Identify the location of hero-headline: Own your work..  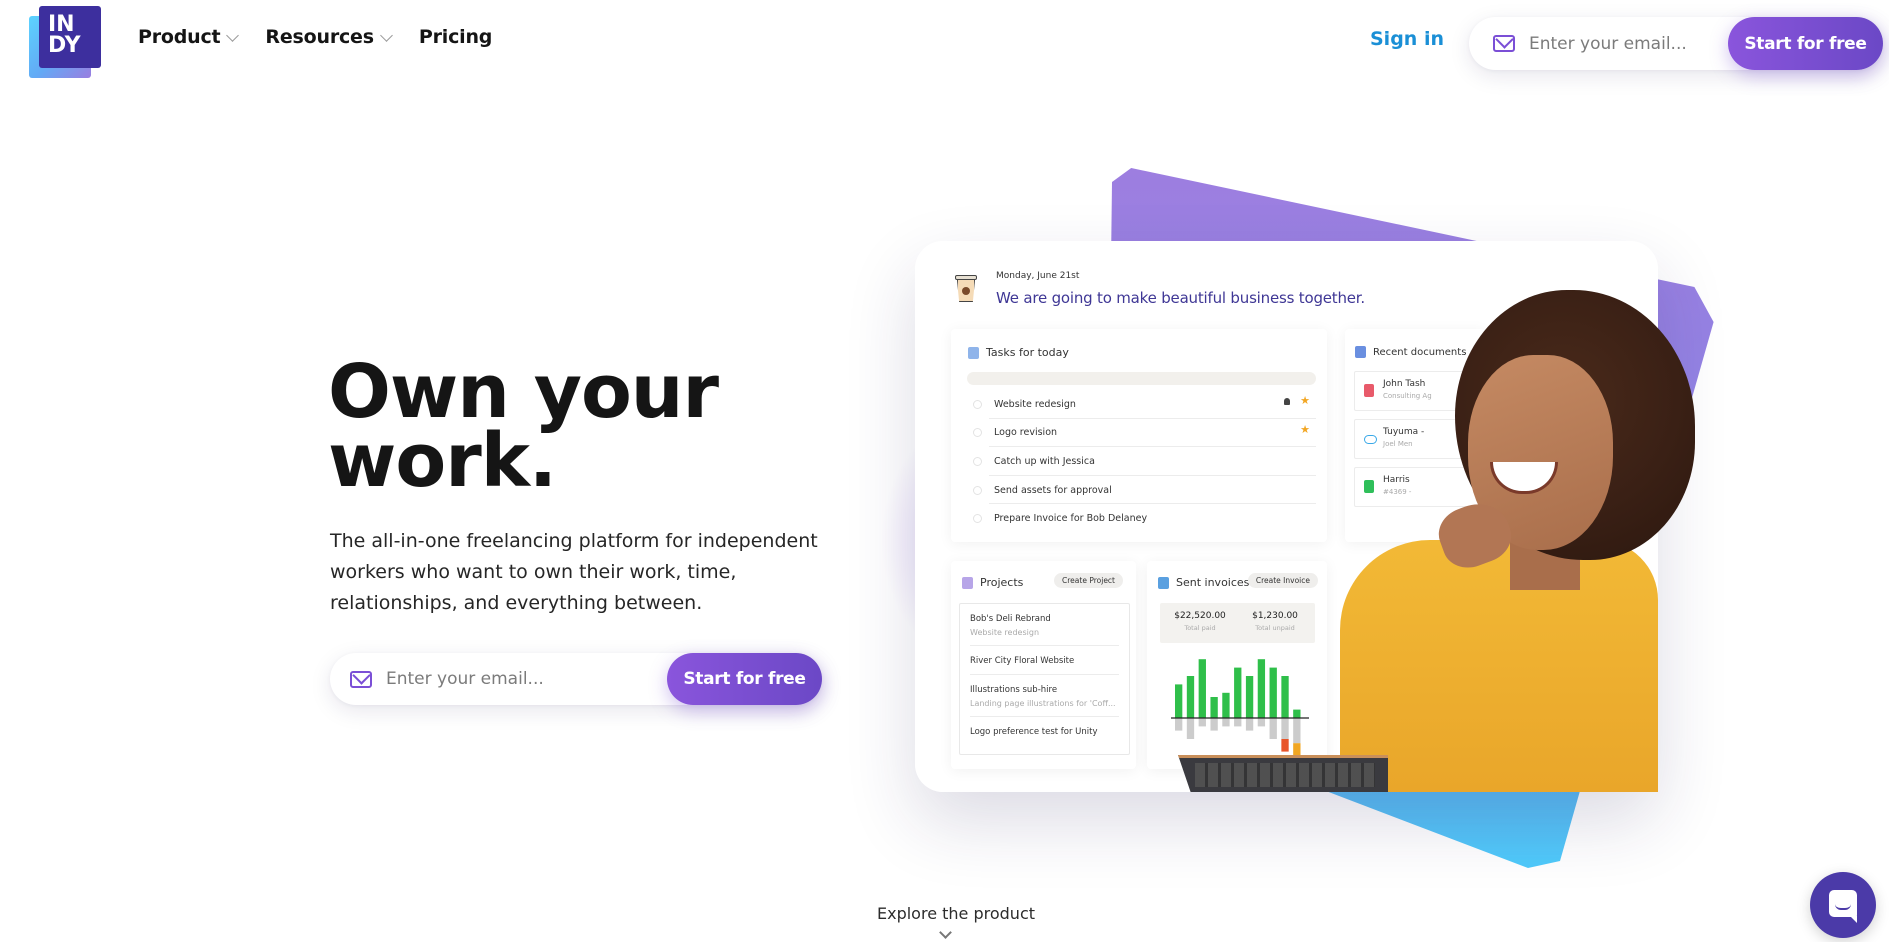
(588, 426).